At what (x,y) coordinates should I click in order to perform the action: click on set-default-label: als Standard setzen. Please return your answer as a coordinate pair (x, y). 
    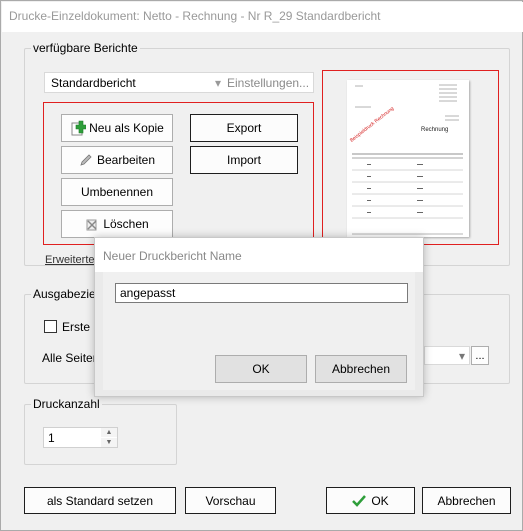
    Looking at the image, I should click on (100, 500).